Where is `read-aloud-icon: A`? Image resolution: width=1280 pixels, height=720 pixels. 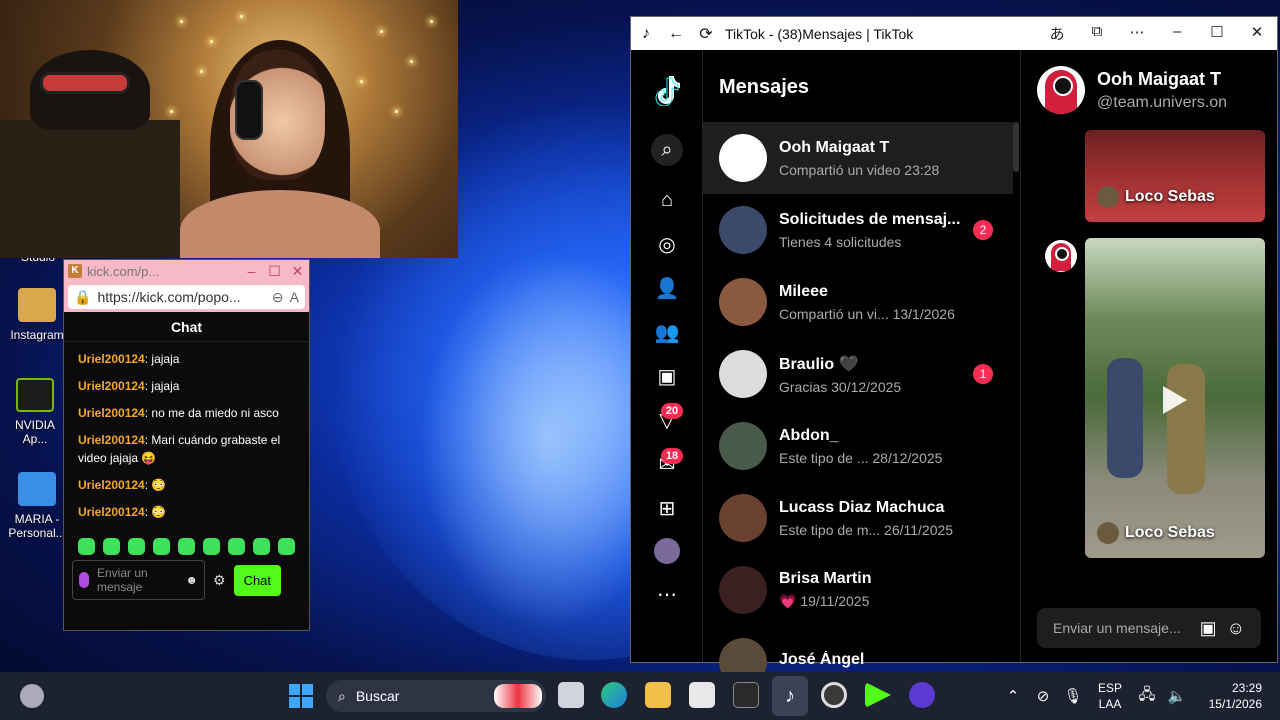 read-aloud-icon: A is located at coordinates (294, 297).